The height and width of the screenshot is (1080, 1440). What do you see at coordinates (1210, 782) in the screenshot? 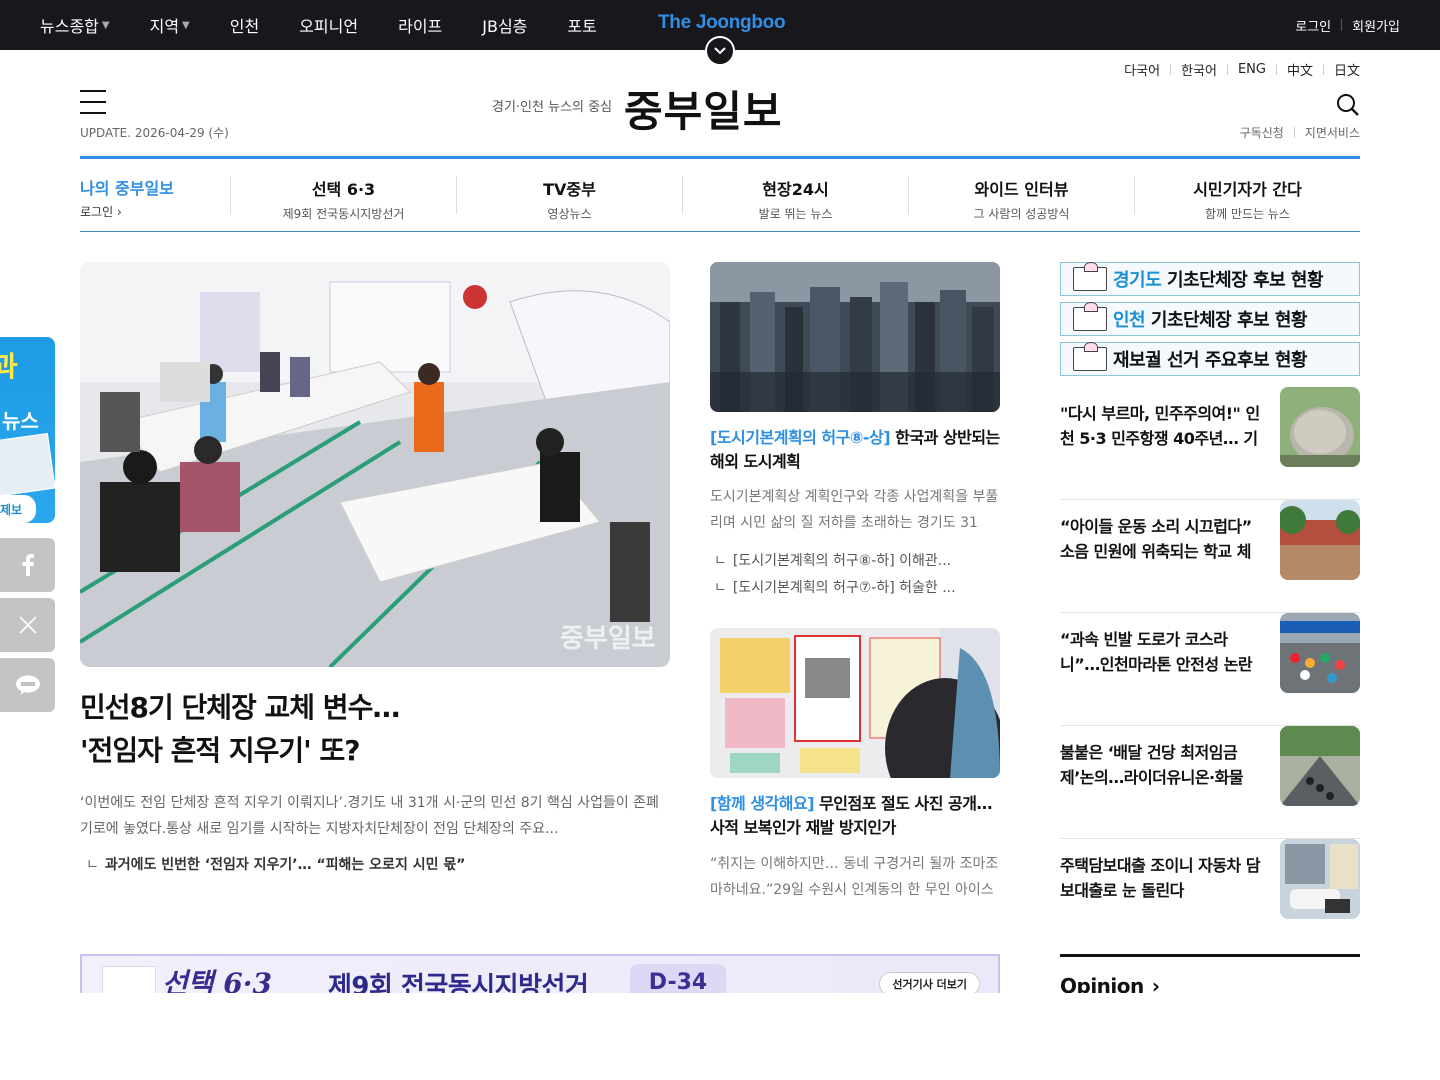
I see `side-news-item: 불붙은 ‘배달 건당 최저임금제’논의…라이더유니온·화물` at bounding box center [1210, 782].